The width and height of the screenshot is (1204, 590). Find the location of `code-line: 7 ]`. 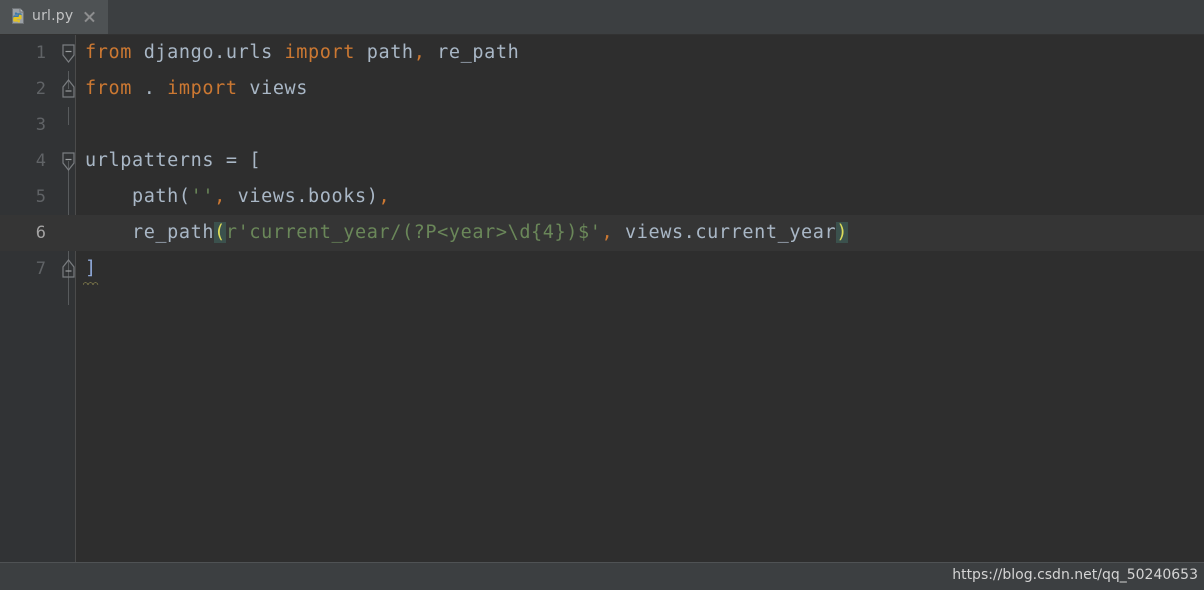

code-line: 7 ] is located at coordinates (602, 269).